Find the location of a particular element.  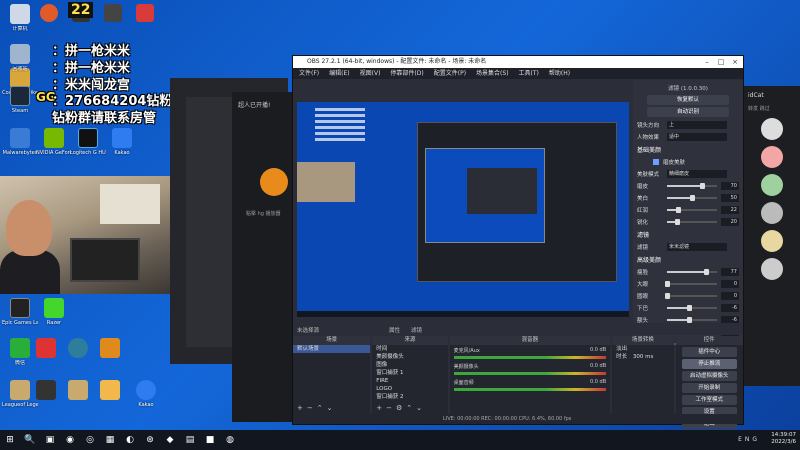

desktop-icon-kakao: Kakao is located at coordinates (146, 394).